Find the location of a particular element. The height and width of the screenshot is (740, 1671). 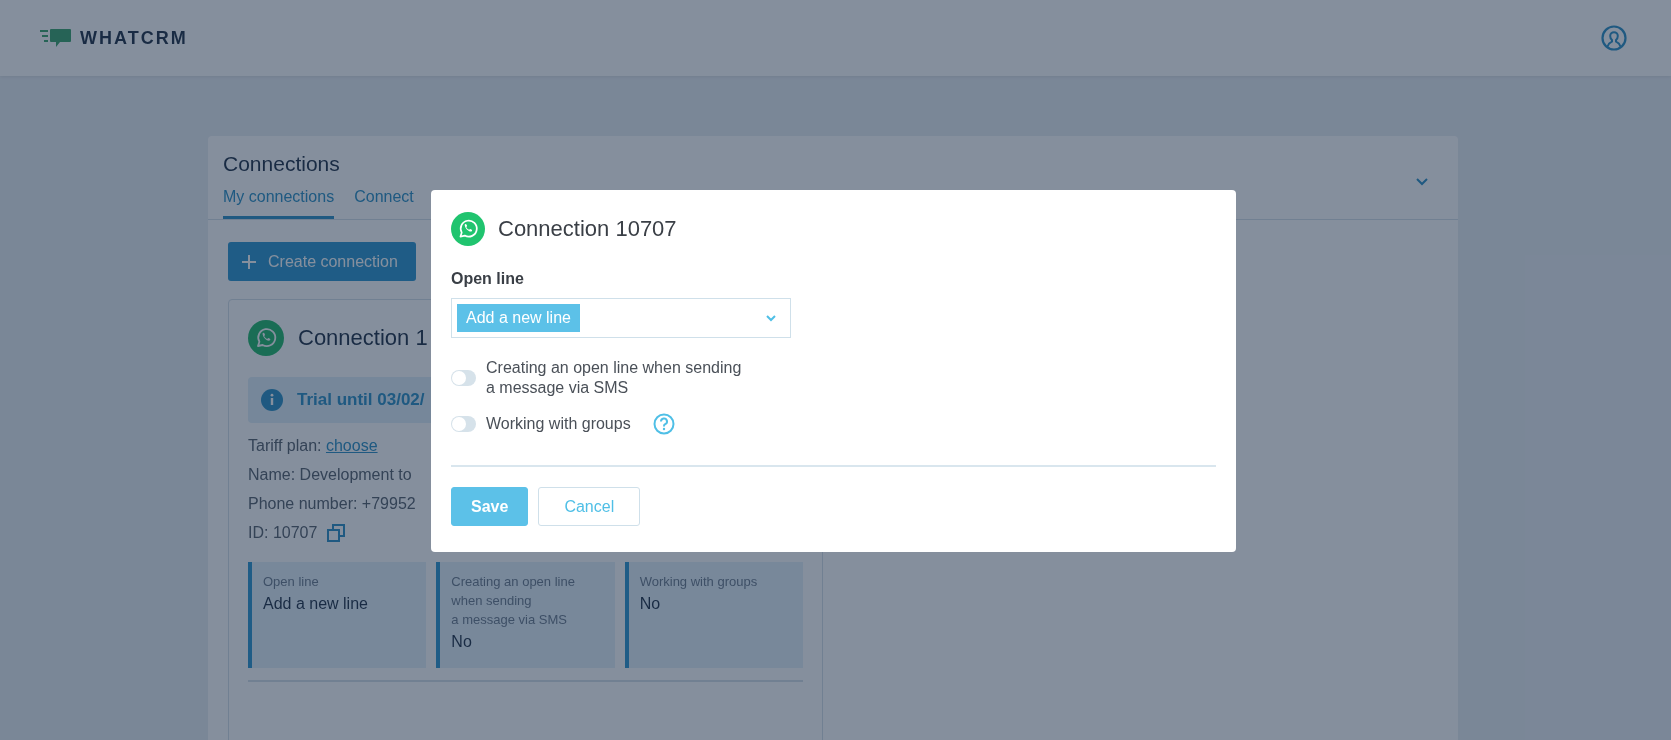

help-icon is located at coordinates (663, 424).